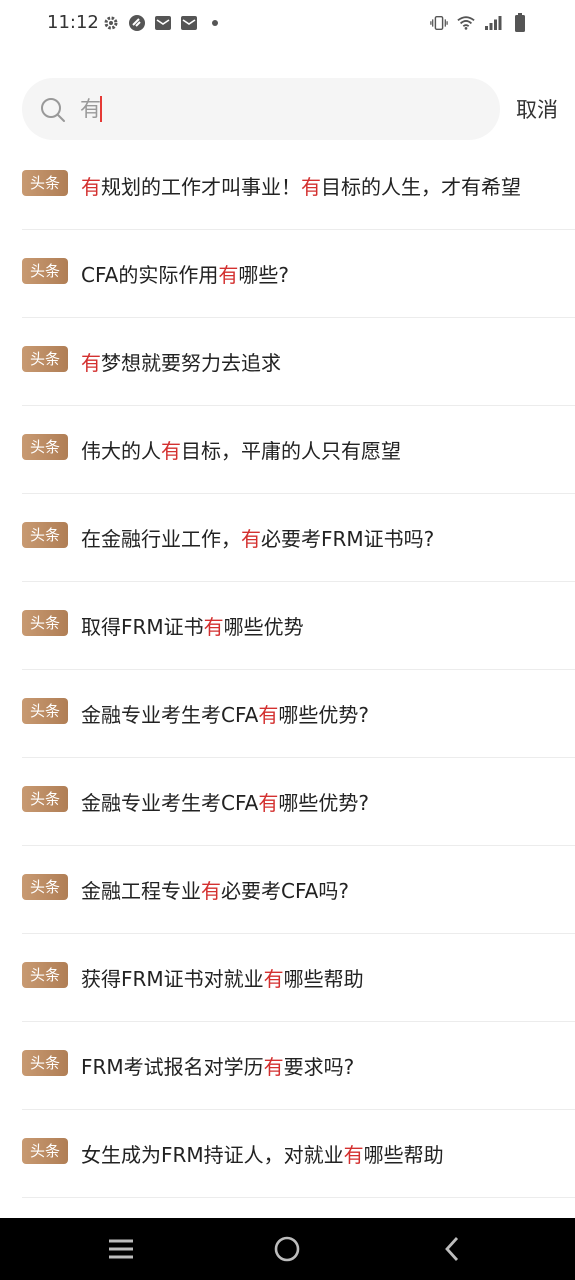 The image size is (575, 1280). I want to click on list-item: 头条 金融工程专业有必要考CFA吗?, so click(287, 890).